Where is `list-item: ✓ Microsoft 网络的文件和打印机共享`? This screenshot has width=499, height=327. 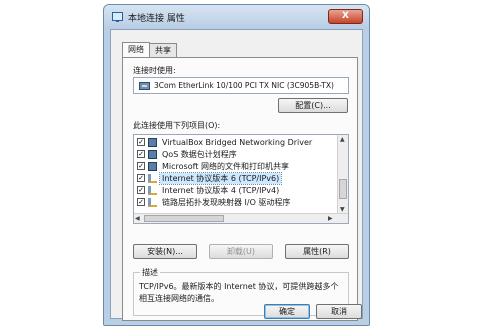
list-item: ✓ Microsoft 网络的文件和打印机共享 is located at coordinates (236, 166).